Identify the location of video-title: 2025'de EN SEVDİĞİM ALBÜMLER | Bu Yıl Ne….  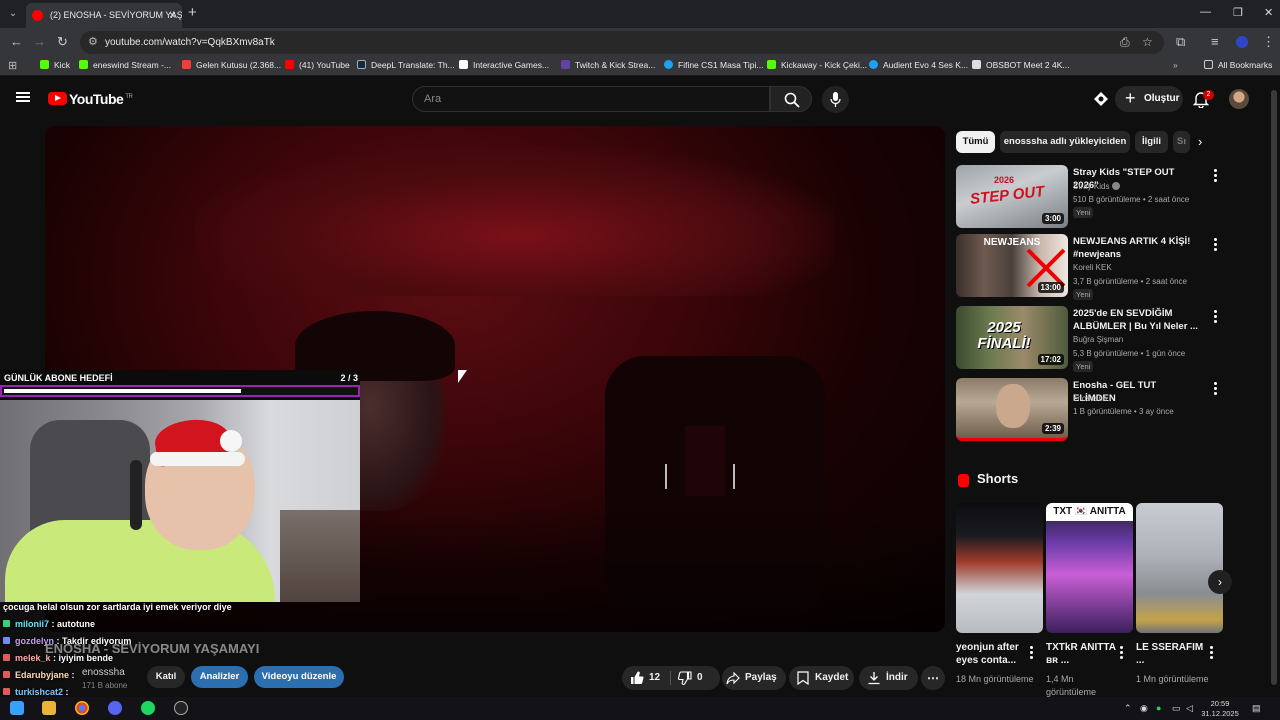
(1136, 320).